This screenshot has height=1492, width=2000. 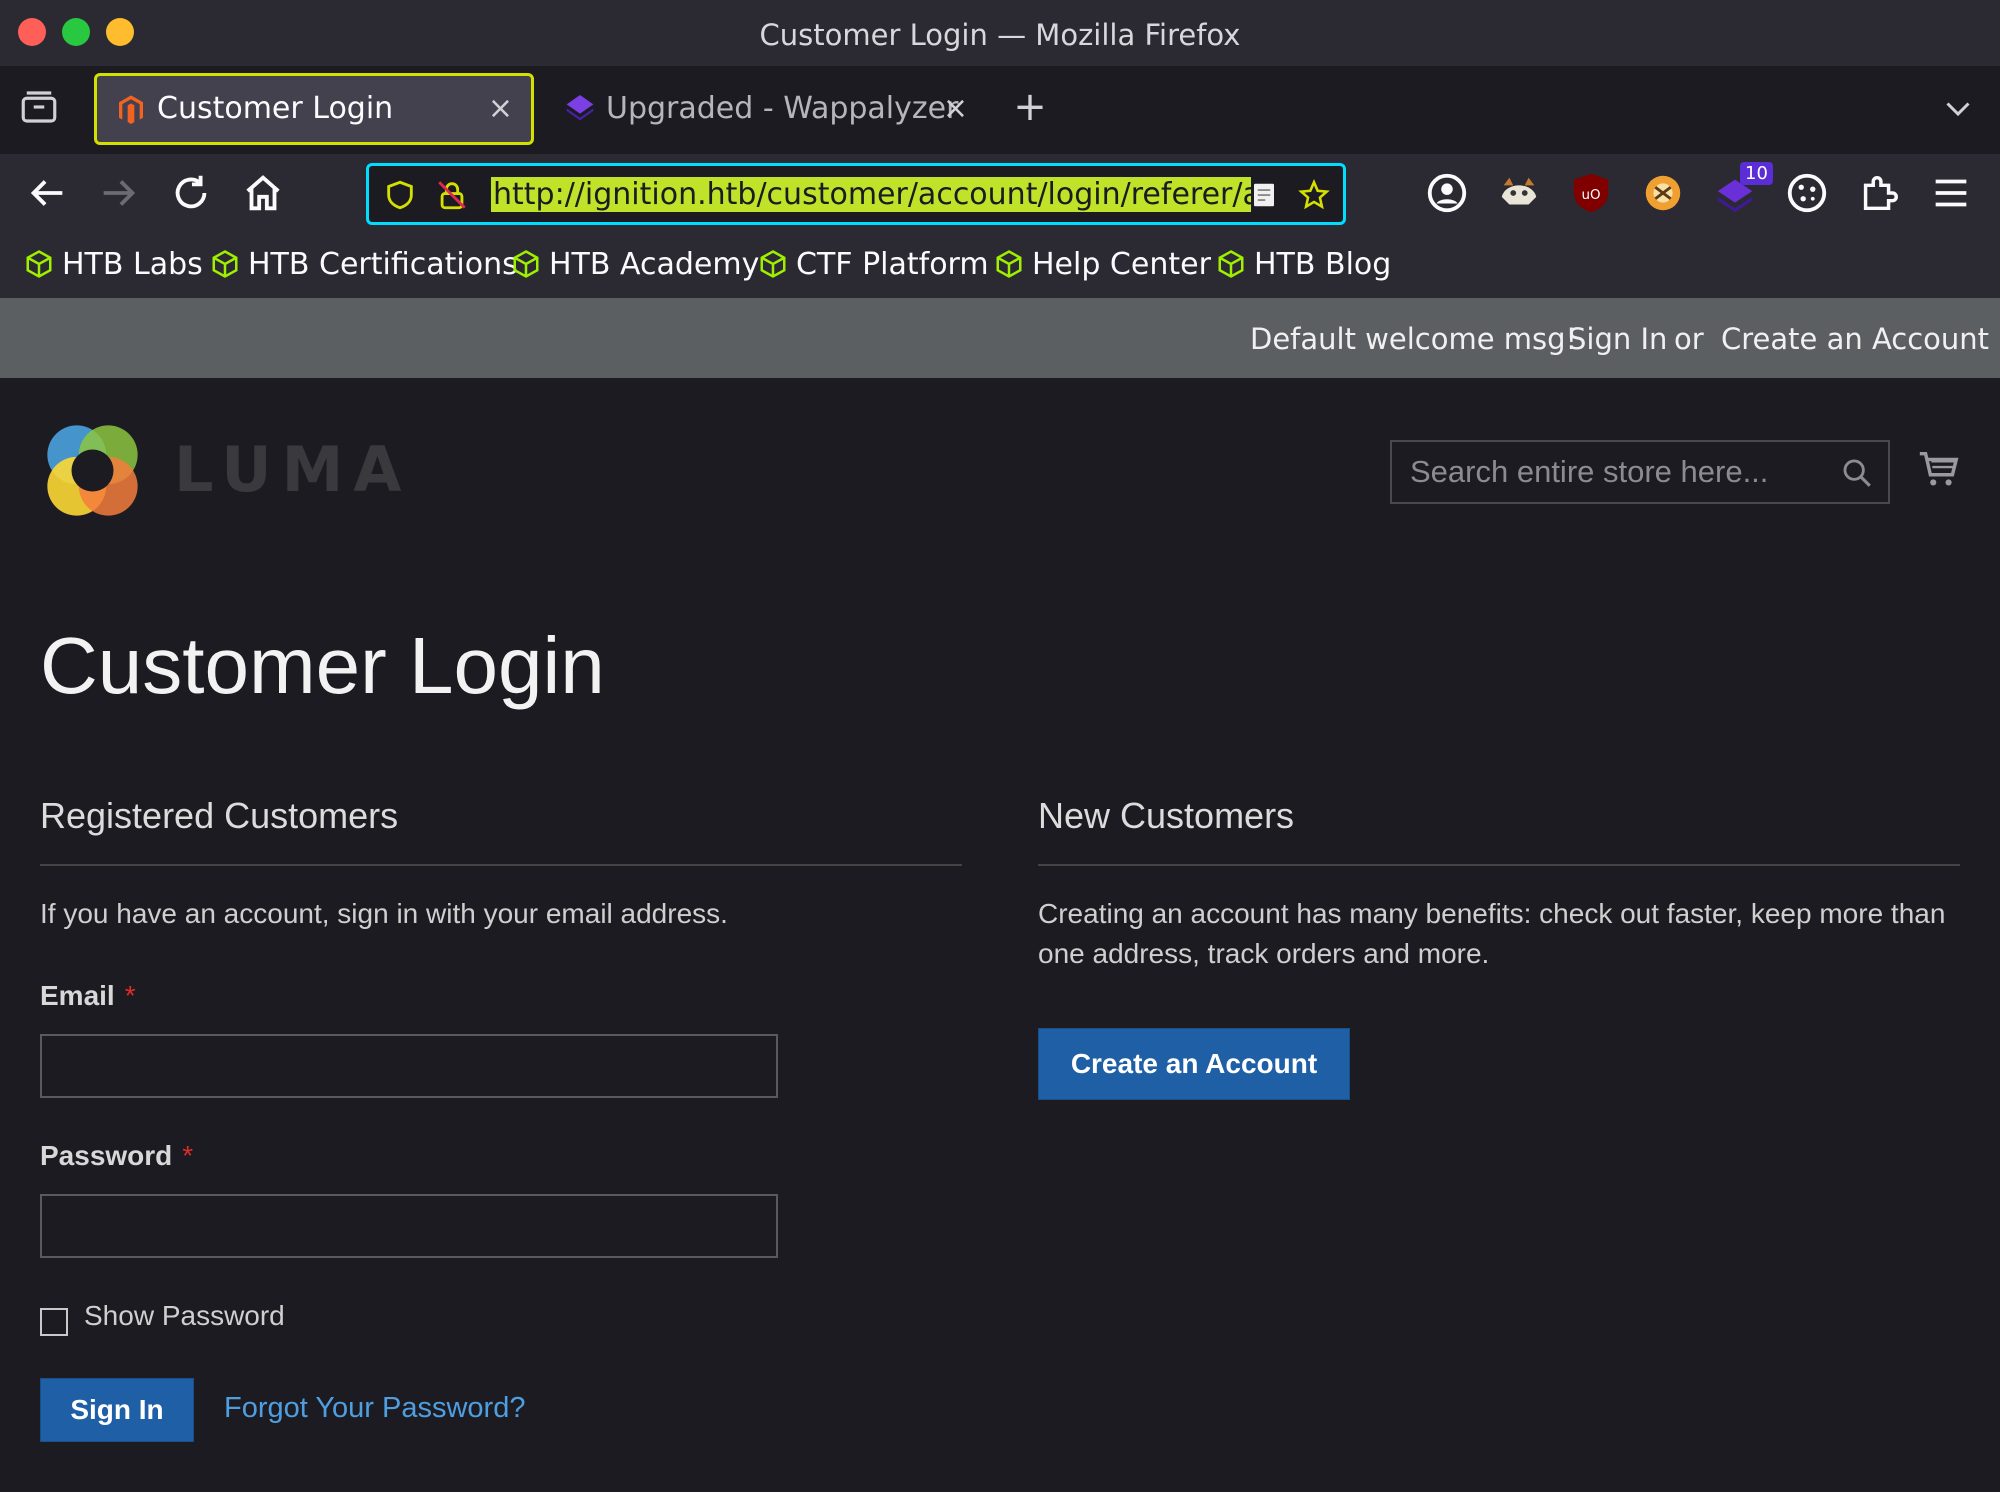 I want to click on bookmark-label: CTF Platform, so click(x=892, y=264).